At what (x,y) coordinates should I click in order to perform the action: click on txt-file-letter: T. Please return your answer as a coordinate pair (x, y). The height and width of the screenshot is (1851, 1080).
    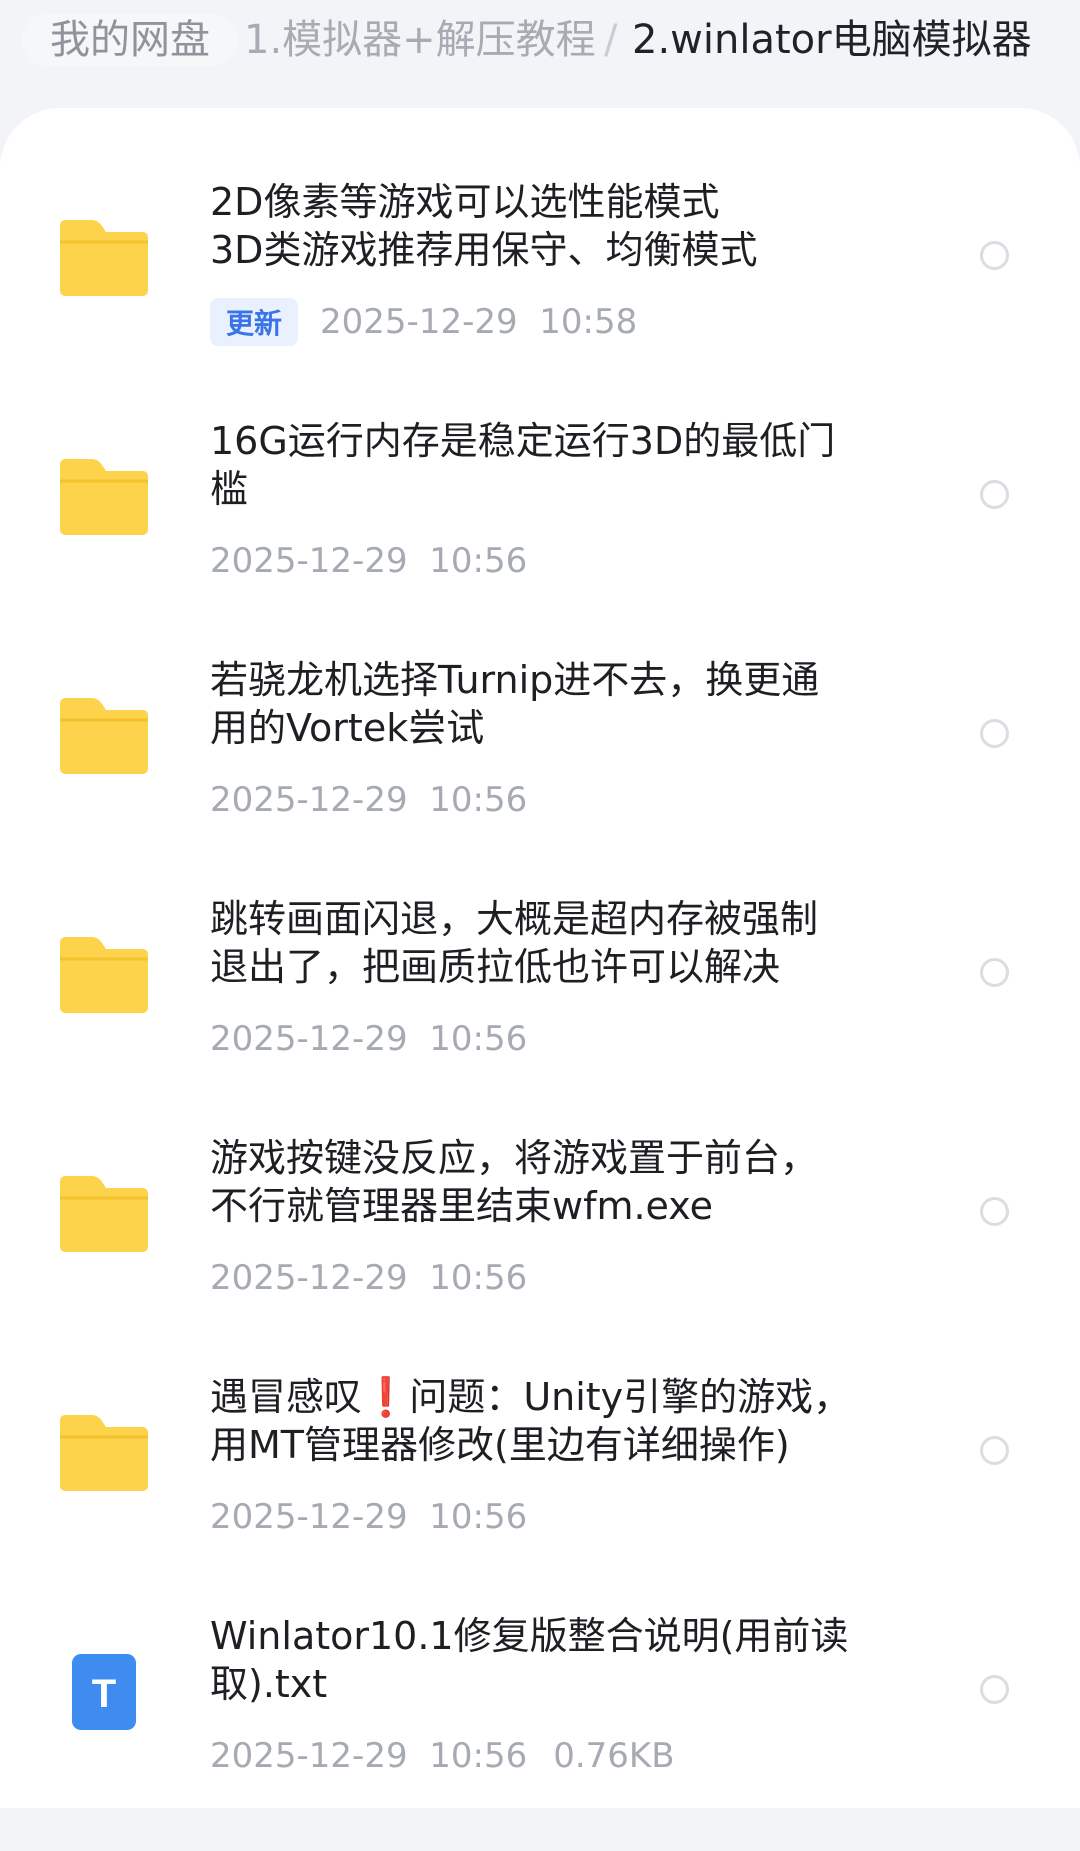
    Looking at the image, I should click on (104, 1694).